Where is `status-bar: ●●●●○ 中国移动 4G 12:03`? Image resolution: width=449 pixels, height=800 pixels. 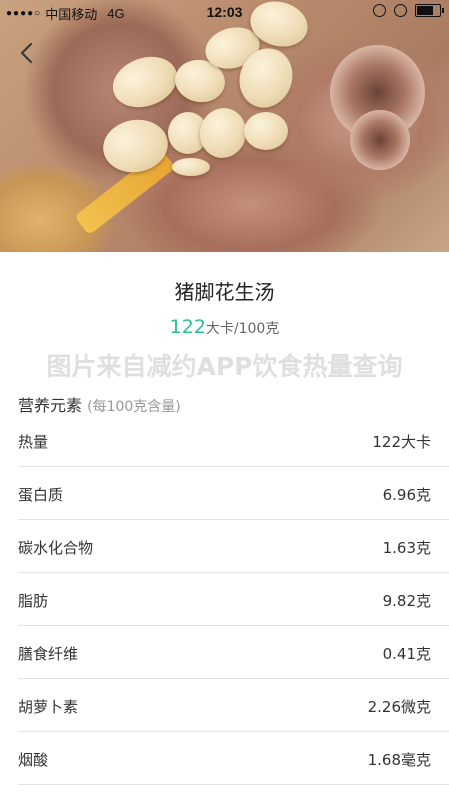 status-bar: ●●●●○ 中国移动 4G 12:03 is located at coordinates (224, 12).